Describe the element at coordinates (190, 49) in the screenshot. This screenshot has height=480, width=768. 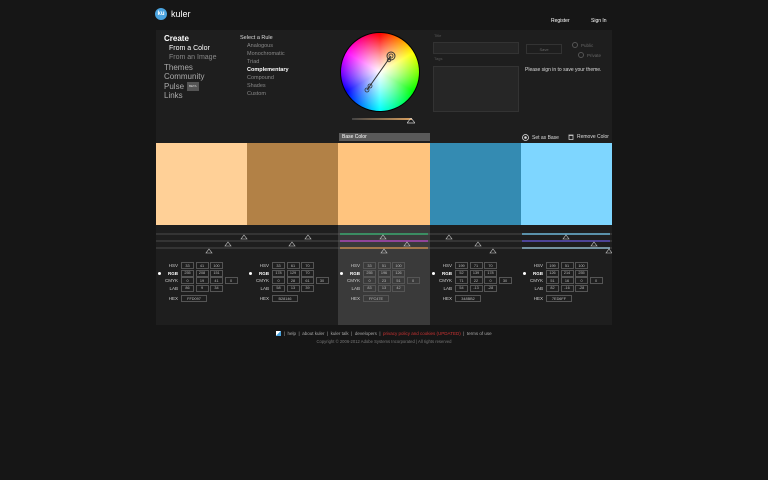
I see `nav-from-a-color: From a Color` at that location.